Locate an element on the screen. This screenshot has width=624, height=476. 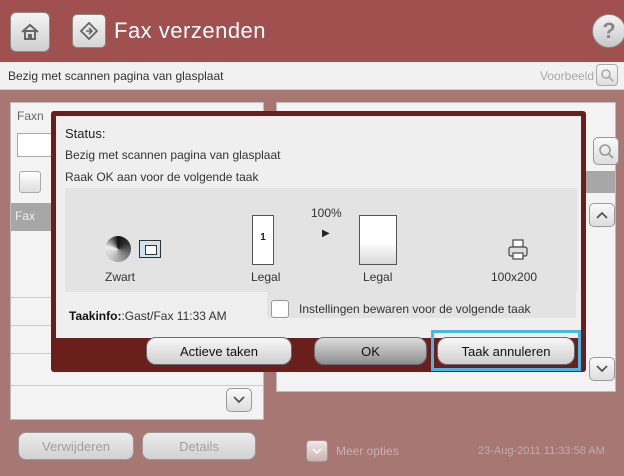
date-time: 23-Aug-2011 11:33:58 AM is located at coordinates (541, 451).